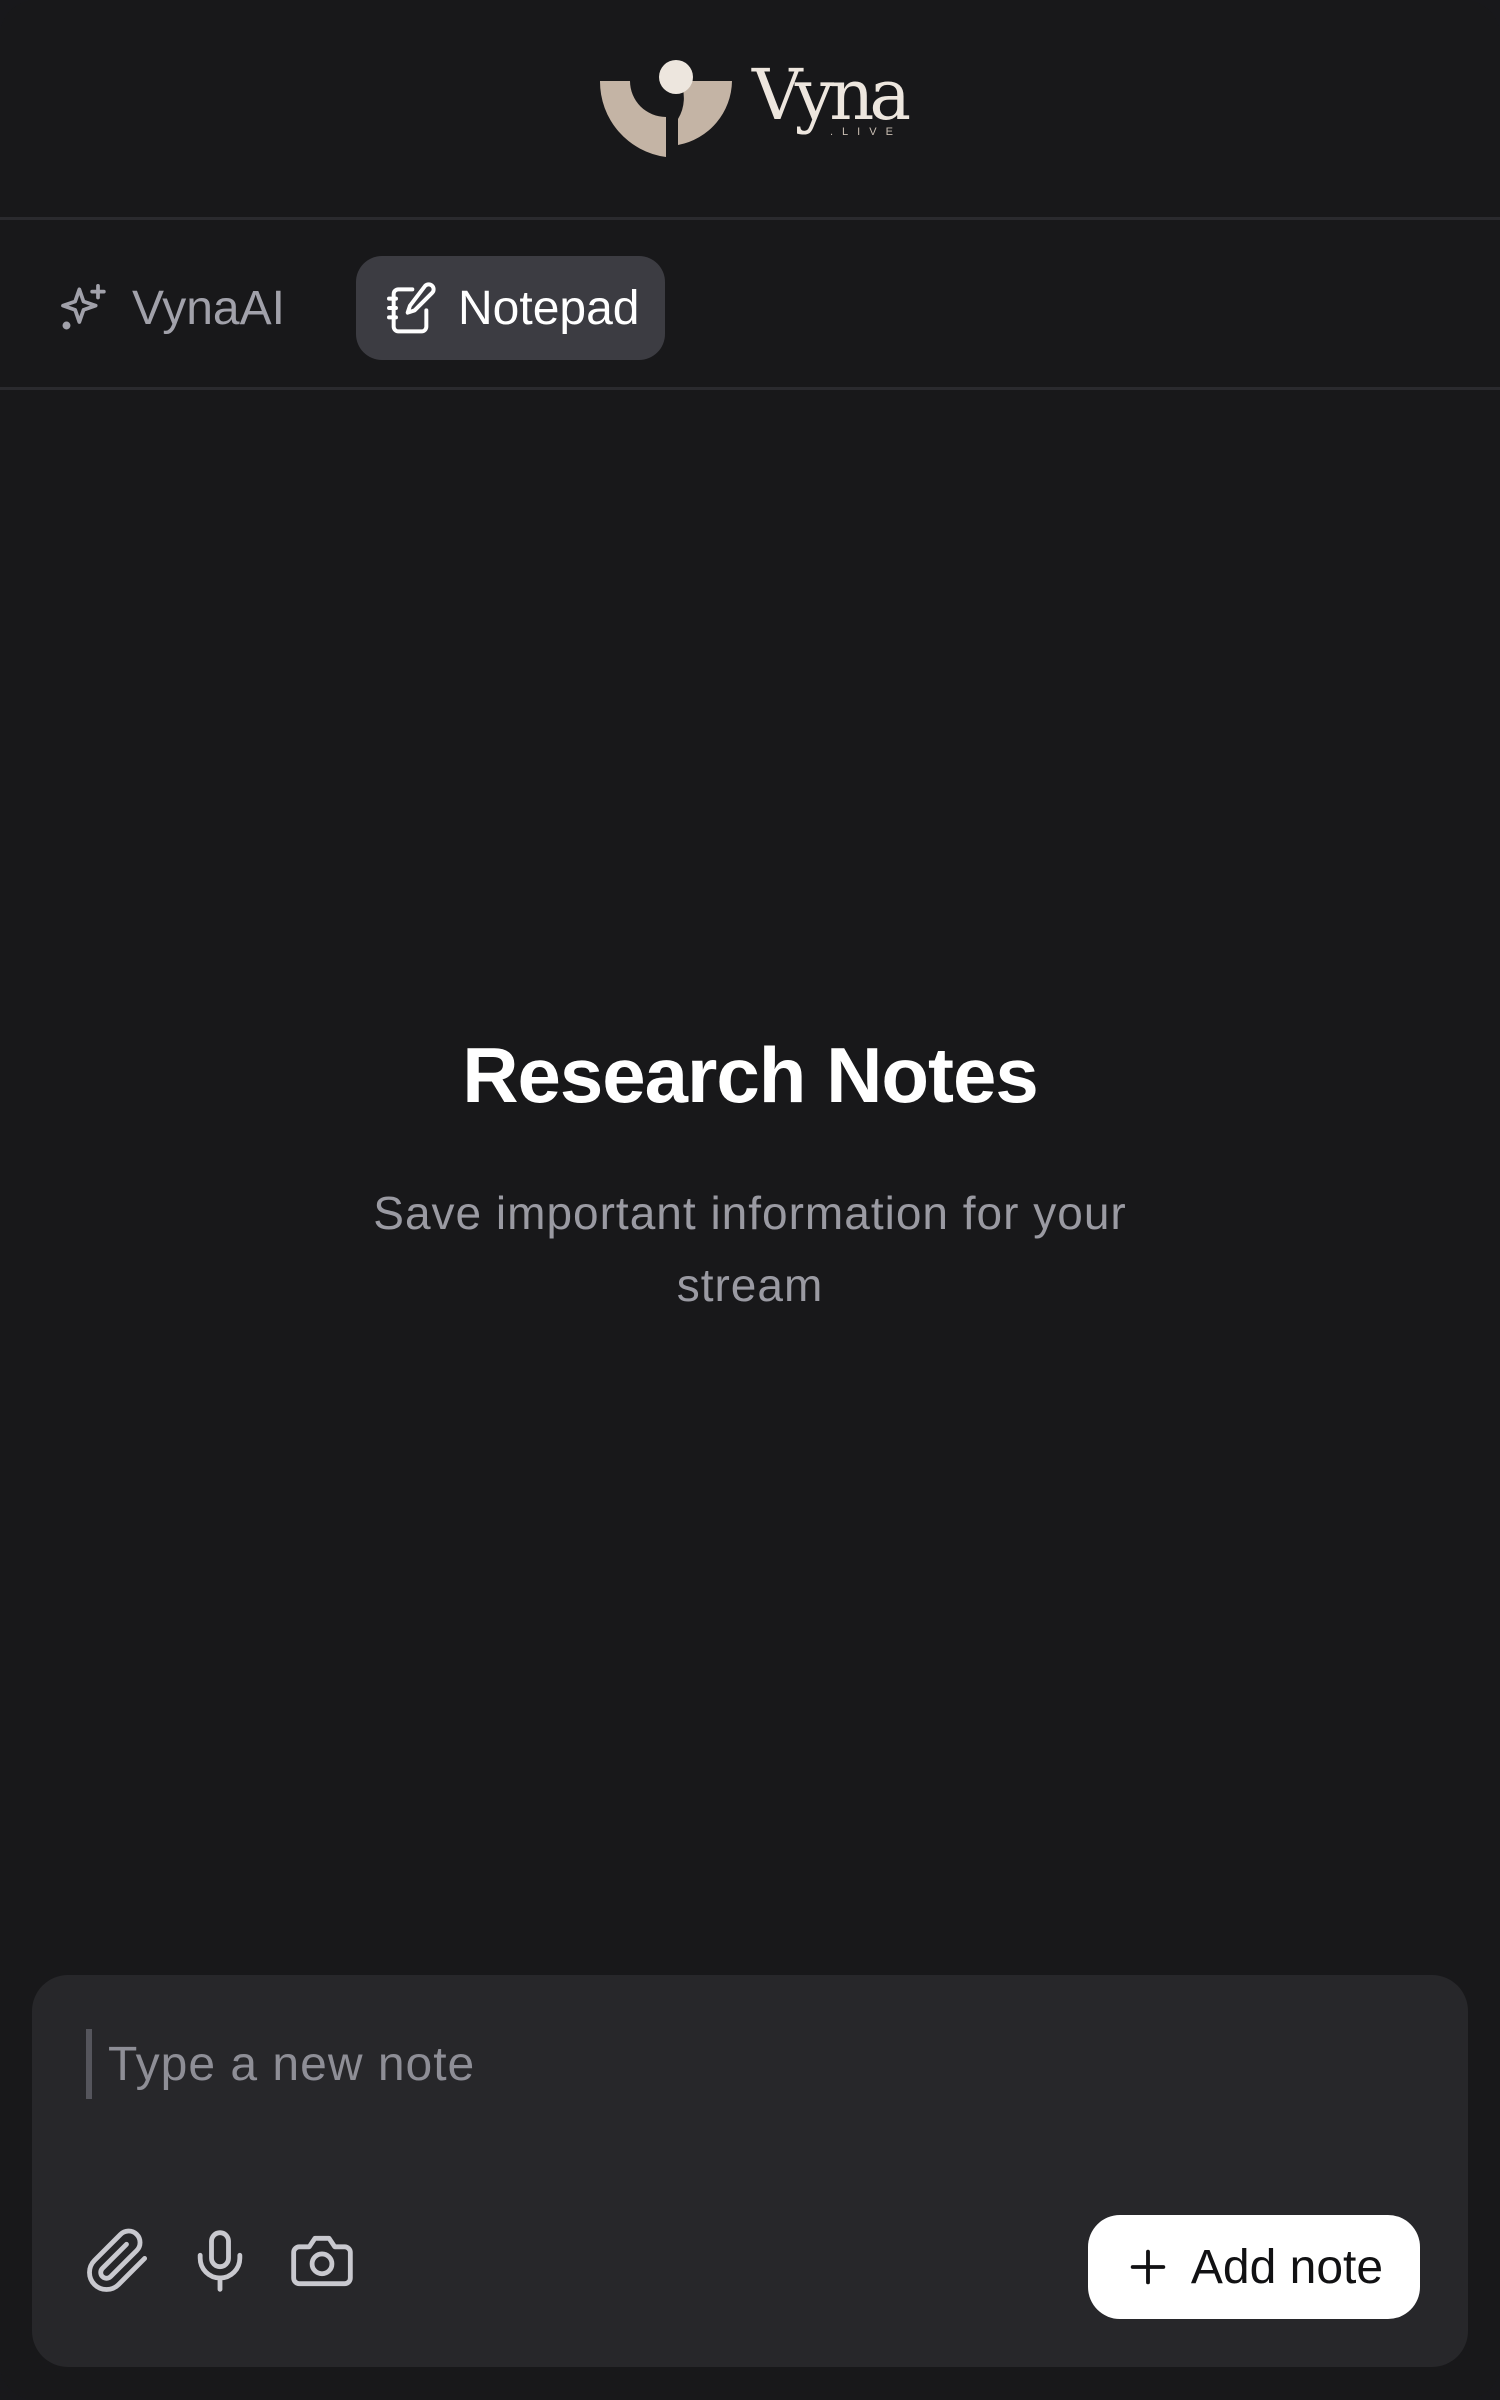  I want to click on tab-vynaai: VynaAI, so click(170, 308).